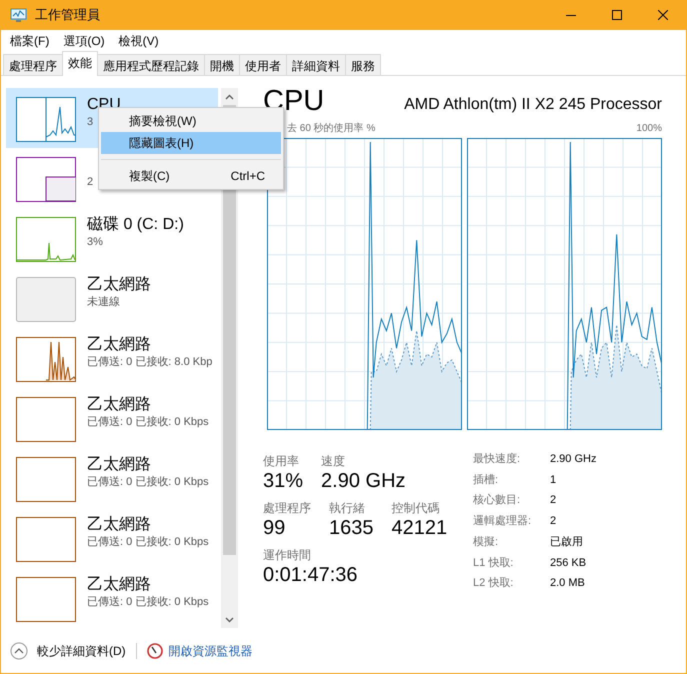  I want to click on resource-detail: 2, so click(90, 182).